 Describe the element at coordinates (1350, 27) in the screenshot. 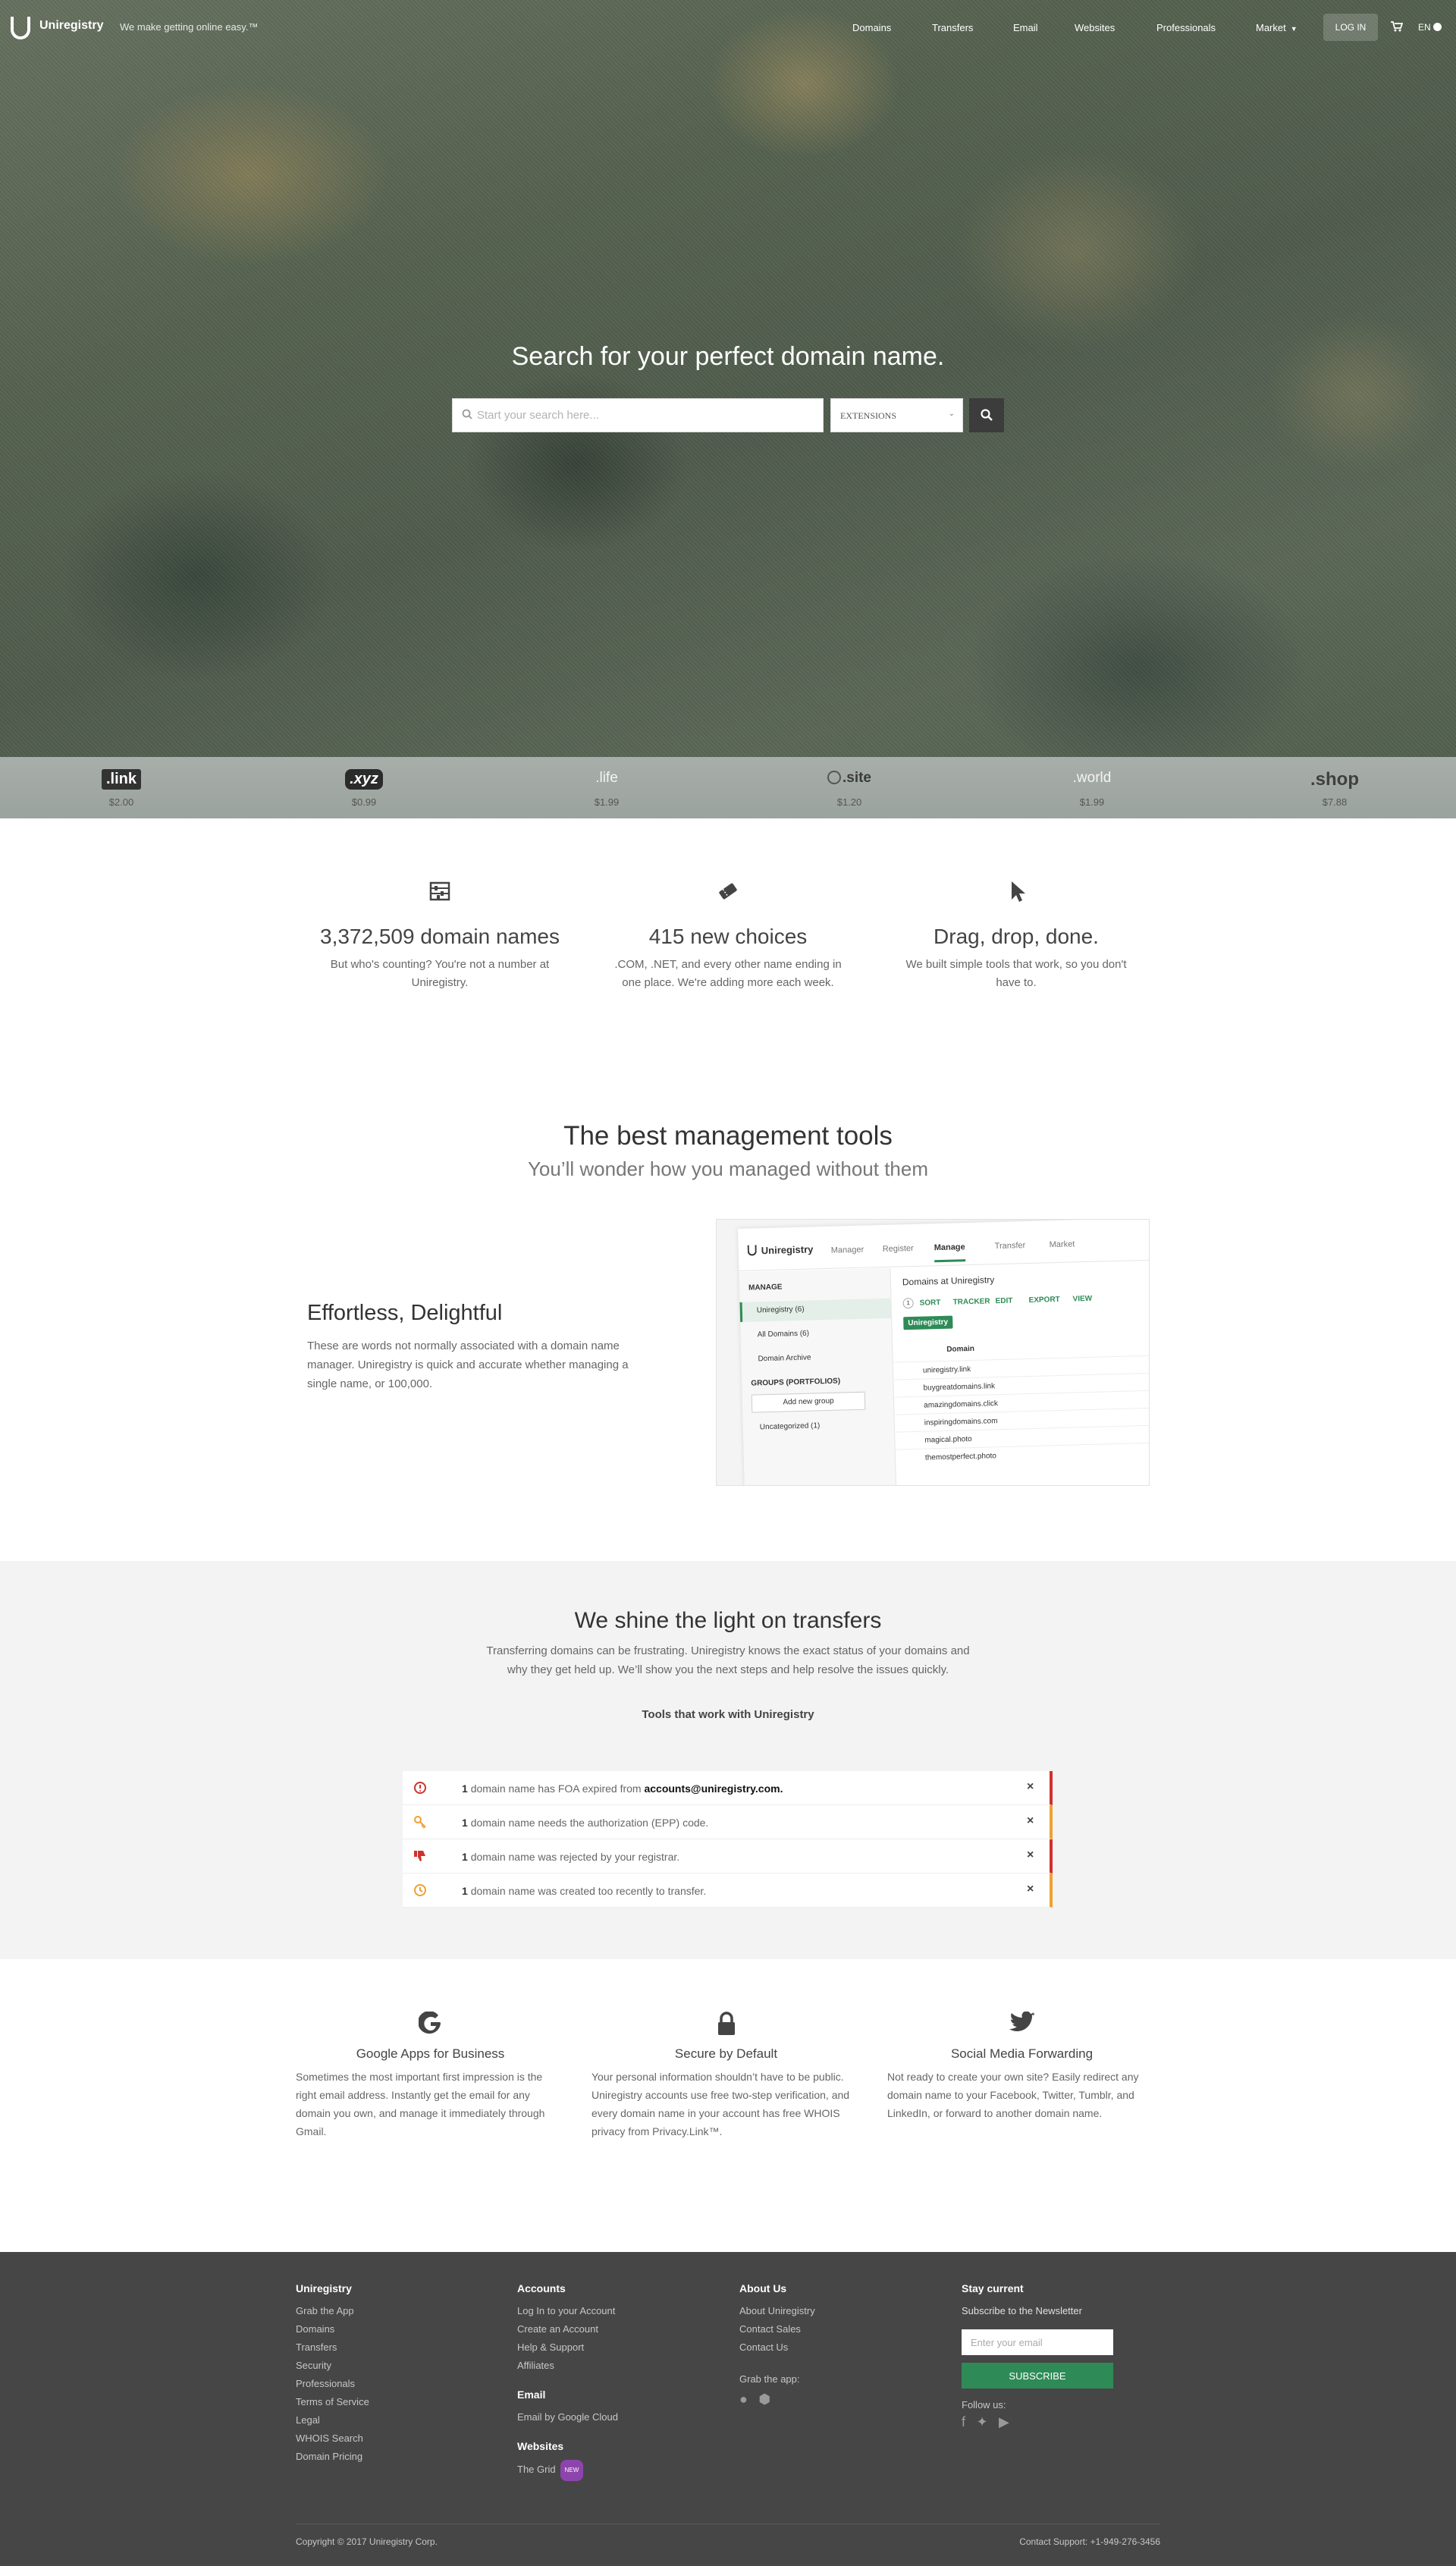

I see `login-button: LOG IN` at that location.